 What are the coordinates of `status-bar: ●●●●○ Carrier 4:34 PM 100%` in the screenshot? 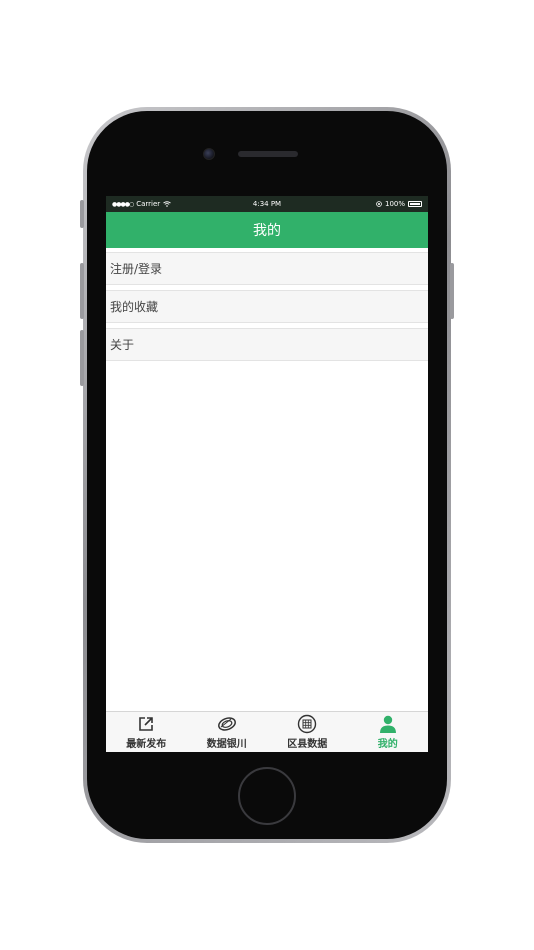 It's located at (267, 204).